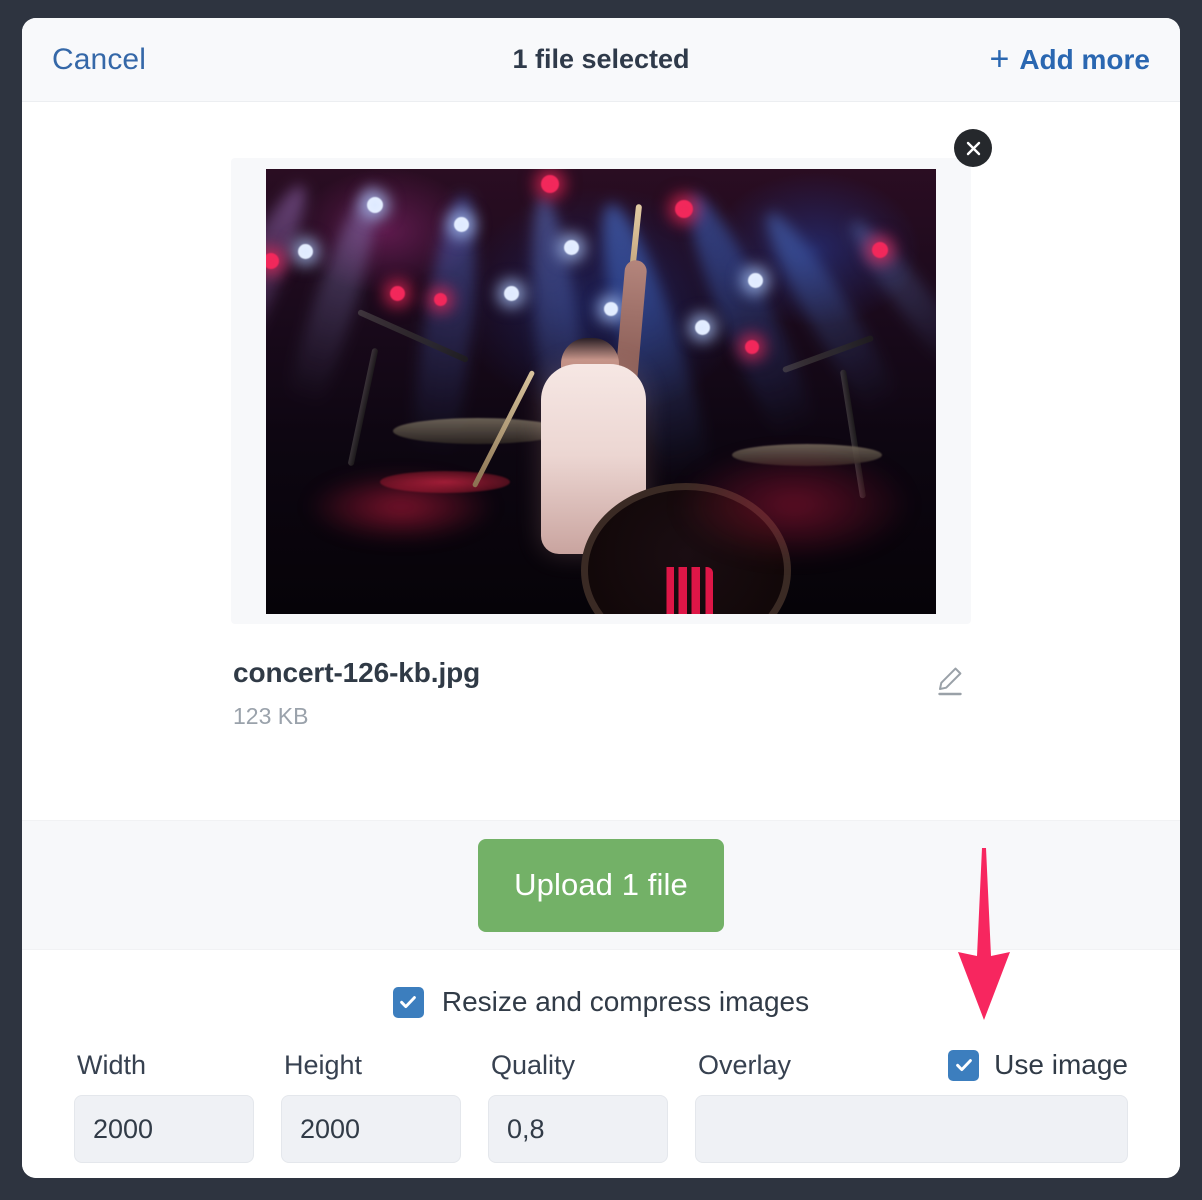 Image resolution: width=1202 pixels, height=1200 pixels. What do you see at coordinates (99, 60) in the screenshot?
I see `cancel-button: Cancel` at bounding box center [99, 60].